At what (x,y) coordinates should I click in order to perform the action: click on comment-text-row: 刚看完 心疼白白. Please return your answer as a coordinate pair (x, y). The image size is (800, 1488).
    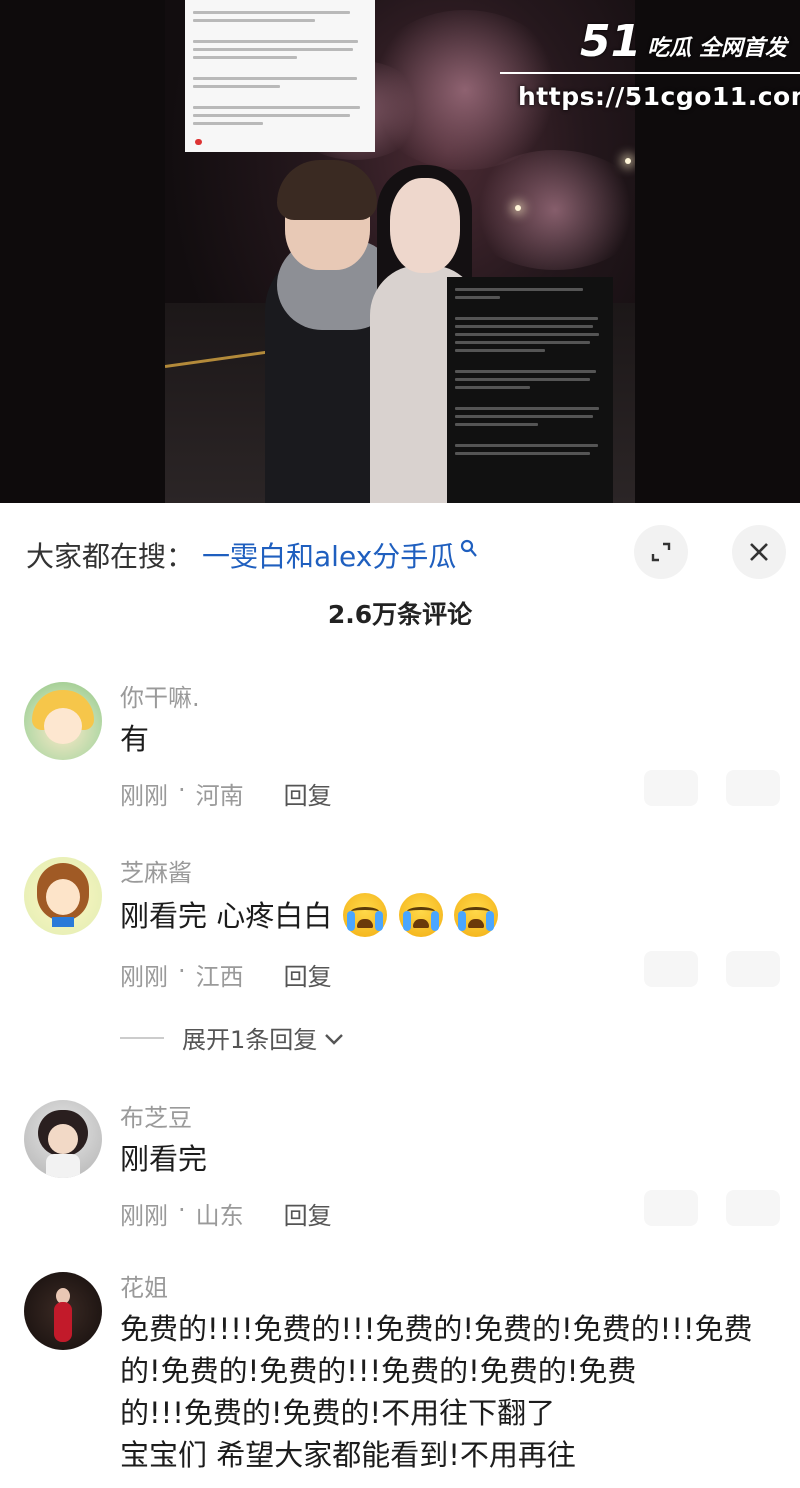
    Looking at the image, I should click on (450, 916).